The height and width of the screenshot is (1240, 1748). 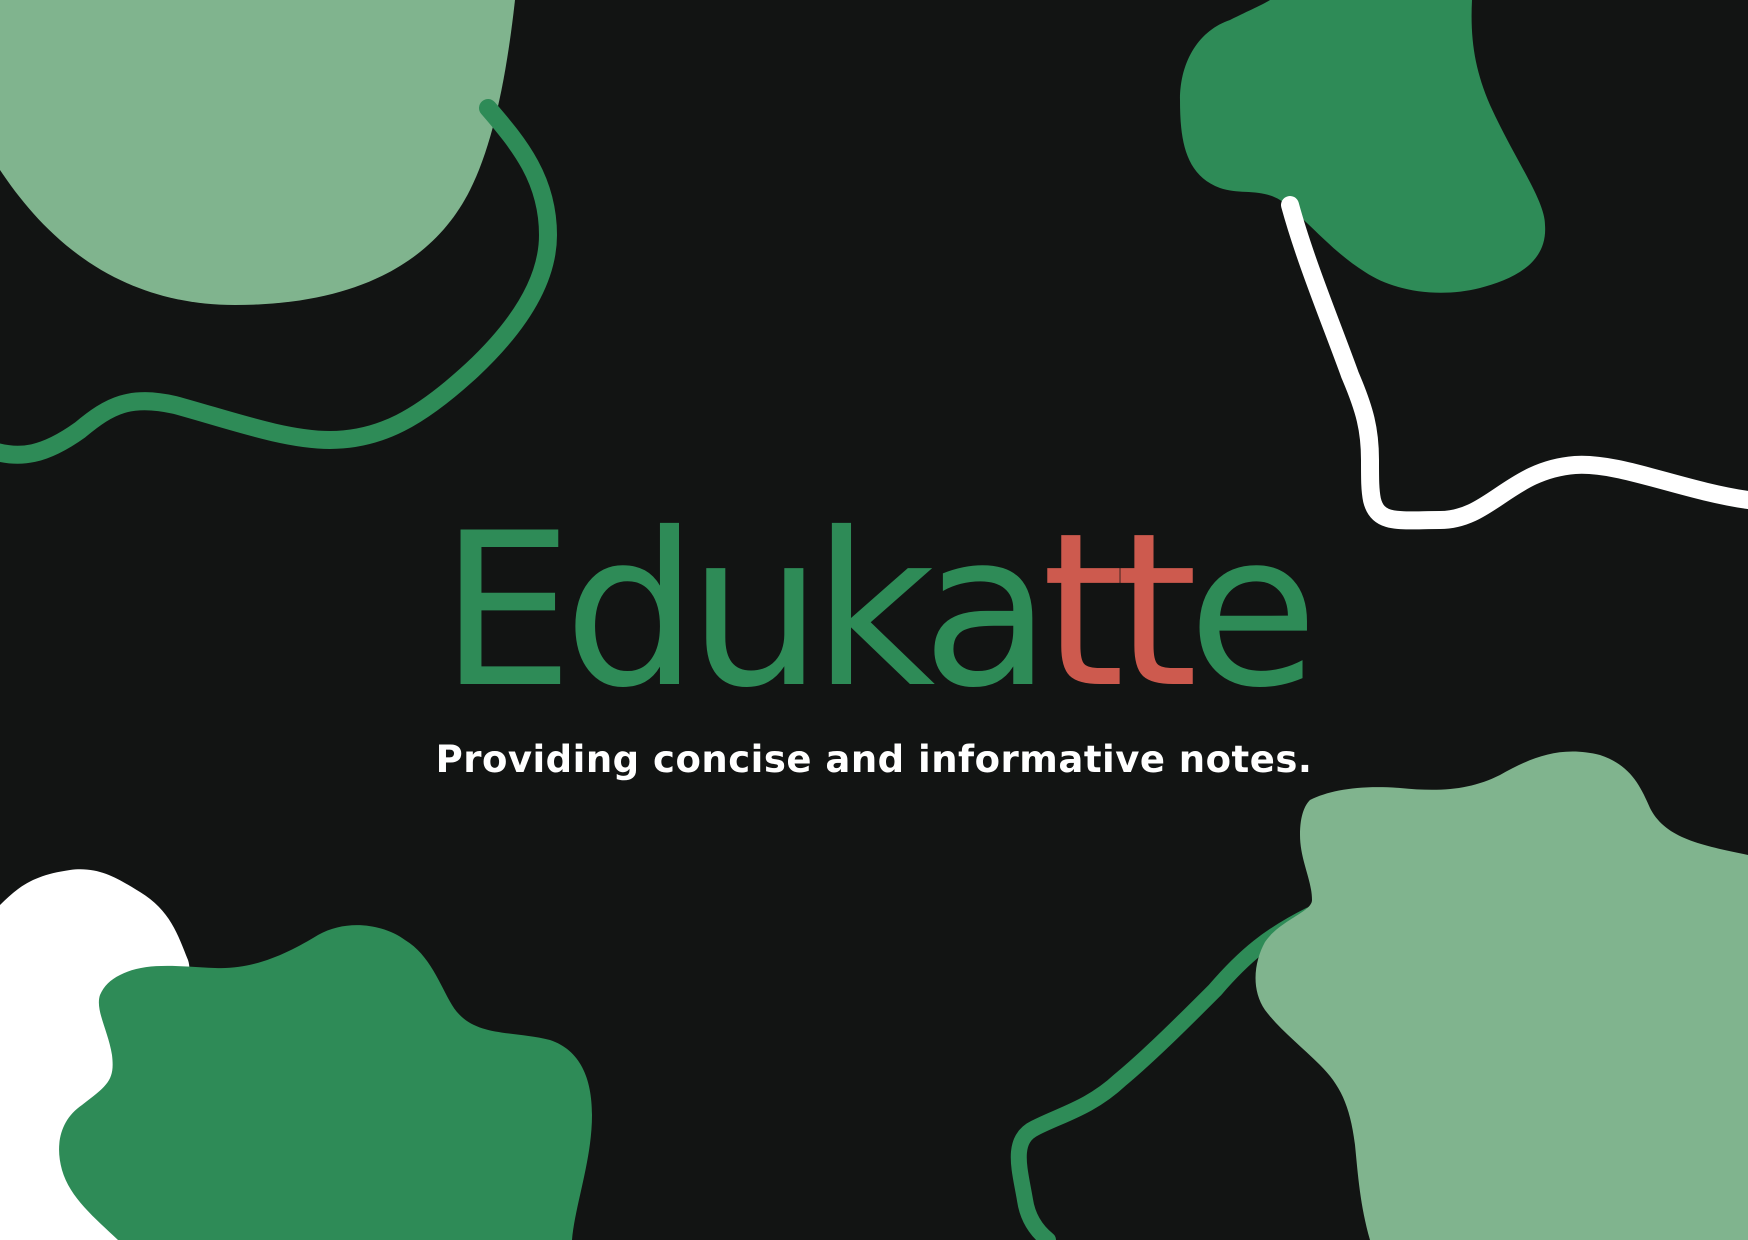 I want to click on bottom-right-blob, so click(x=1501, y=995).